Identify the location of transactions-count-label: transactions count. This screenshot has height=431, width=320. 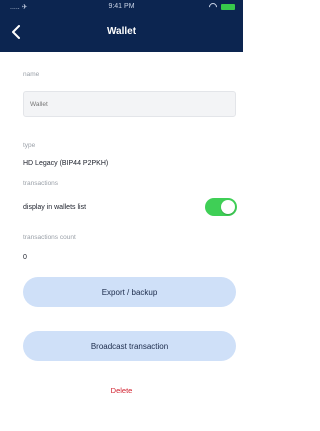
(49, 237).